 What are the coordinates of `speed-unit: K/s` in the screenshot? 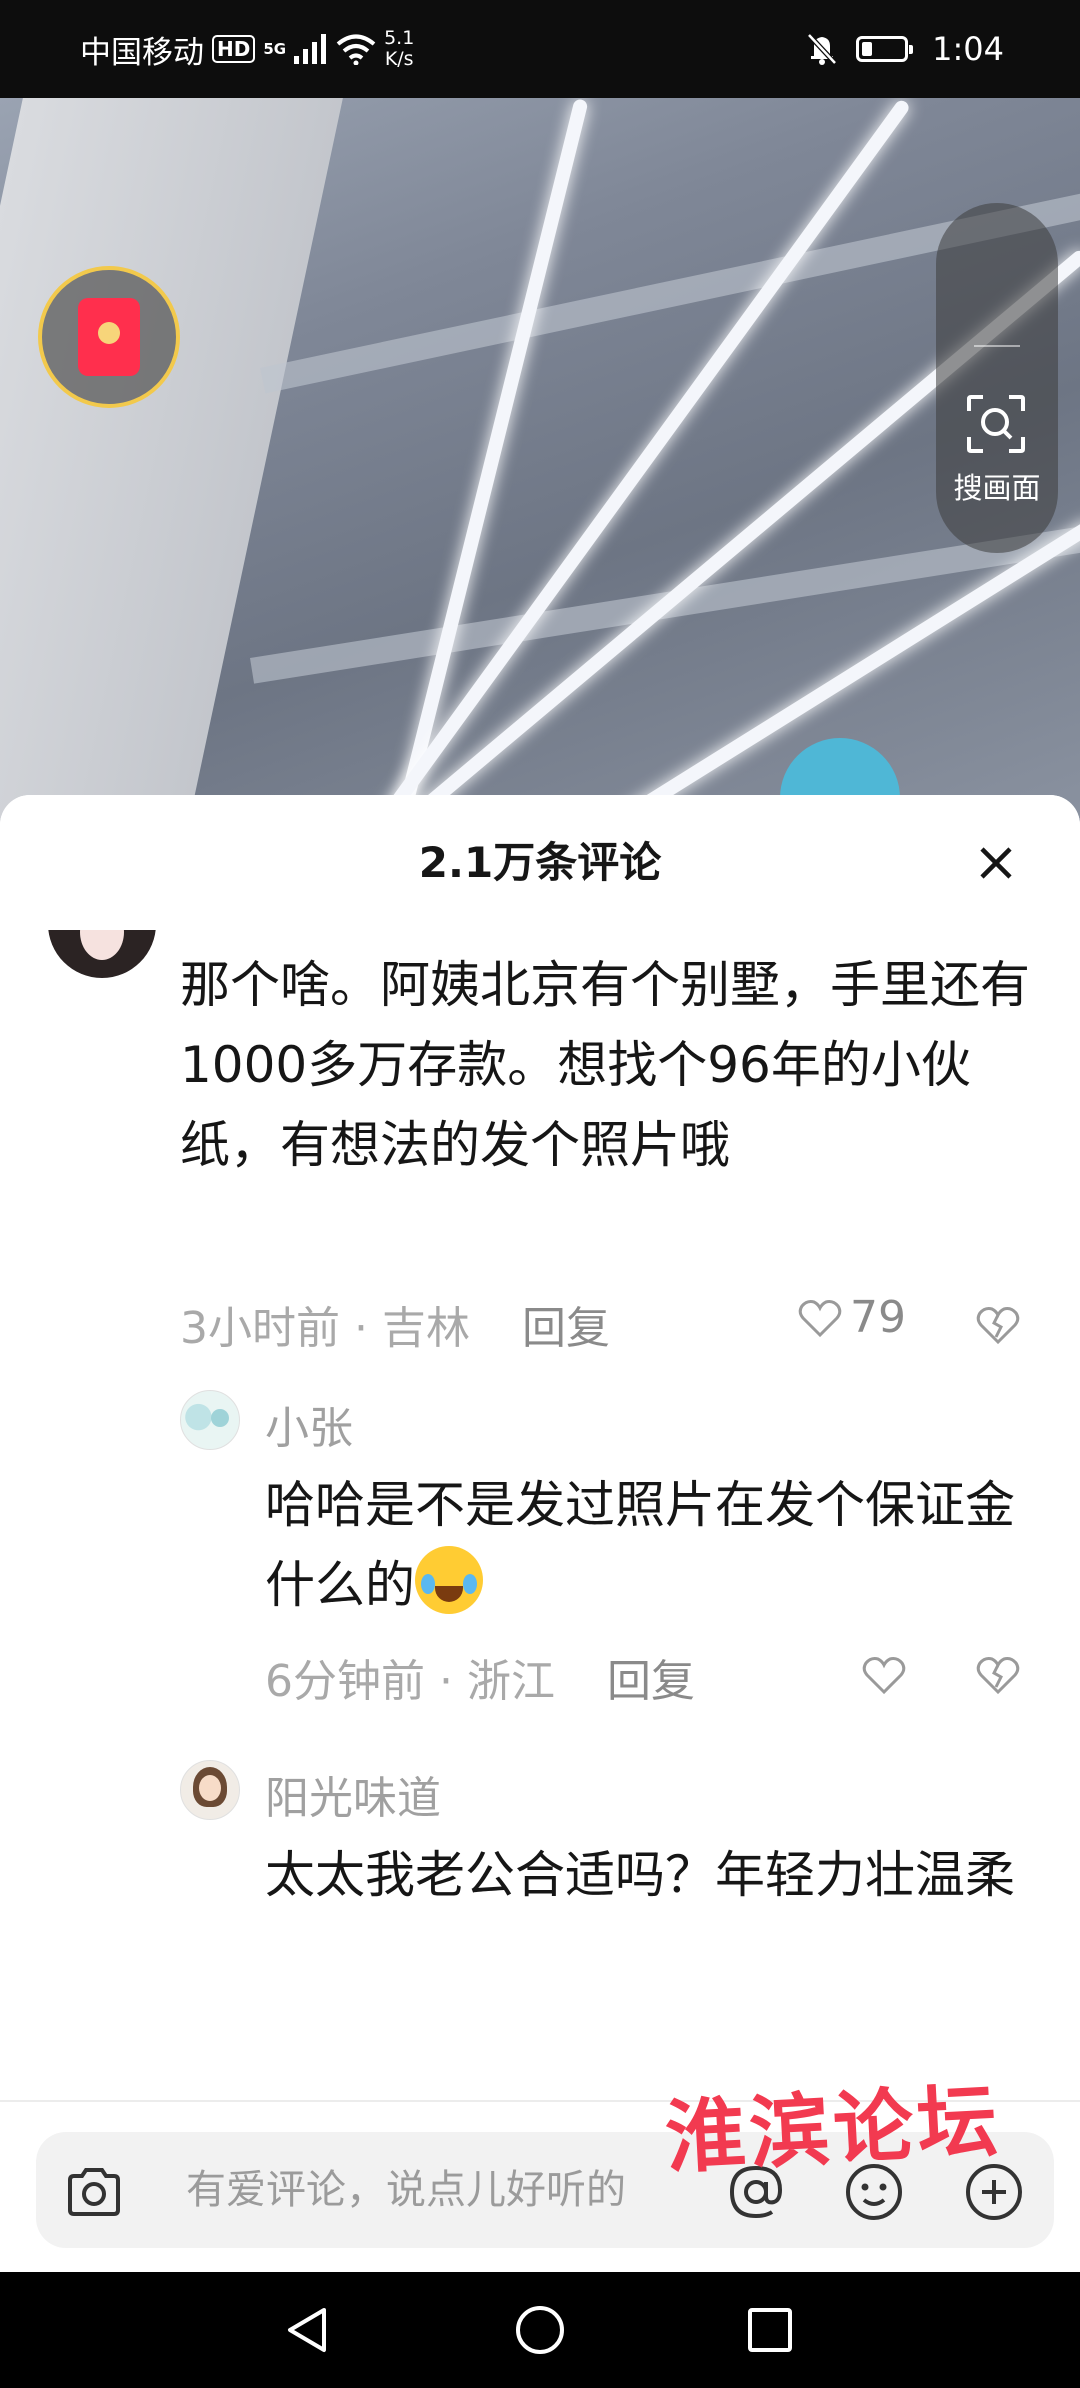 It's located at (399, 59).